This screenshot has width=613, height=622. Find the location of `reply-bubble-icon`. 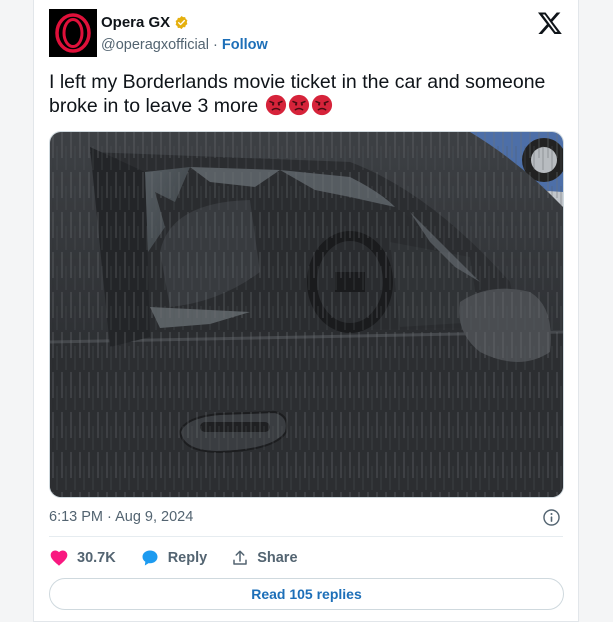

reply-bubble-icon is located at coordinates (150, 558).